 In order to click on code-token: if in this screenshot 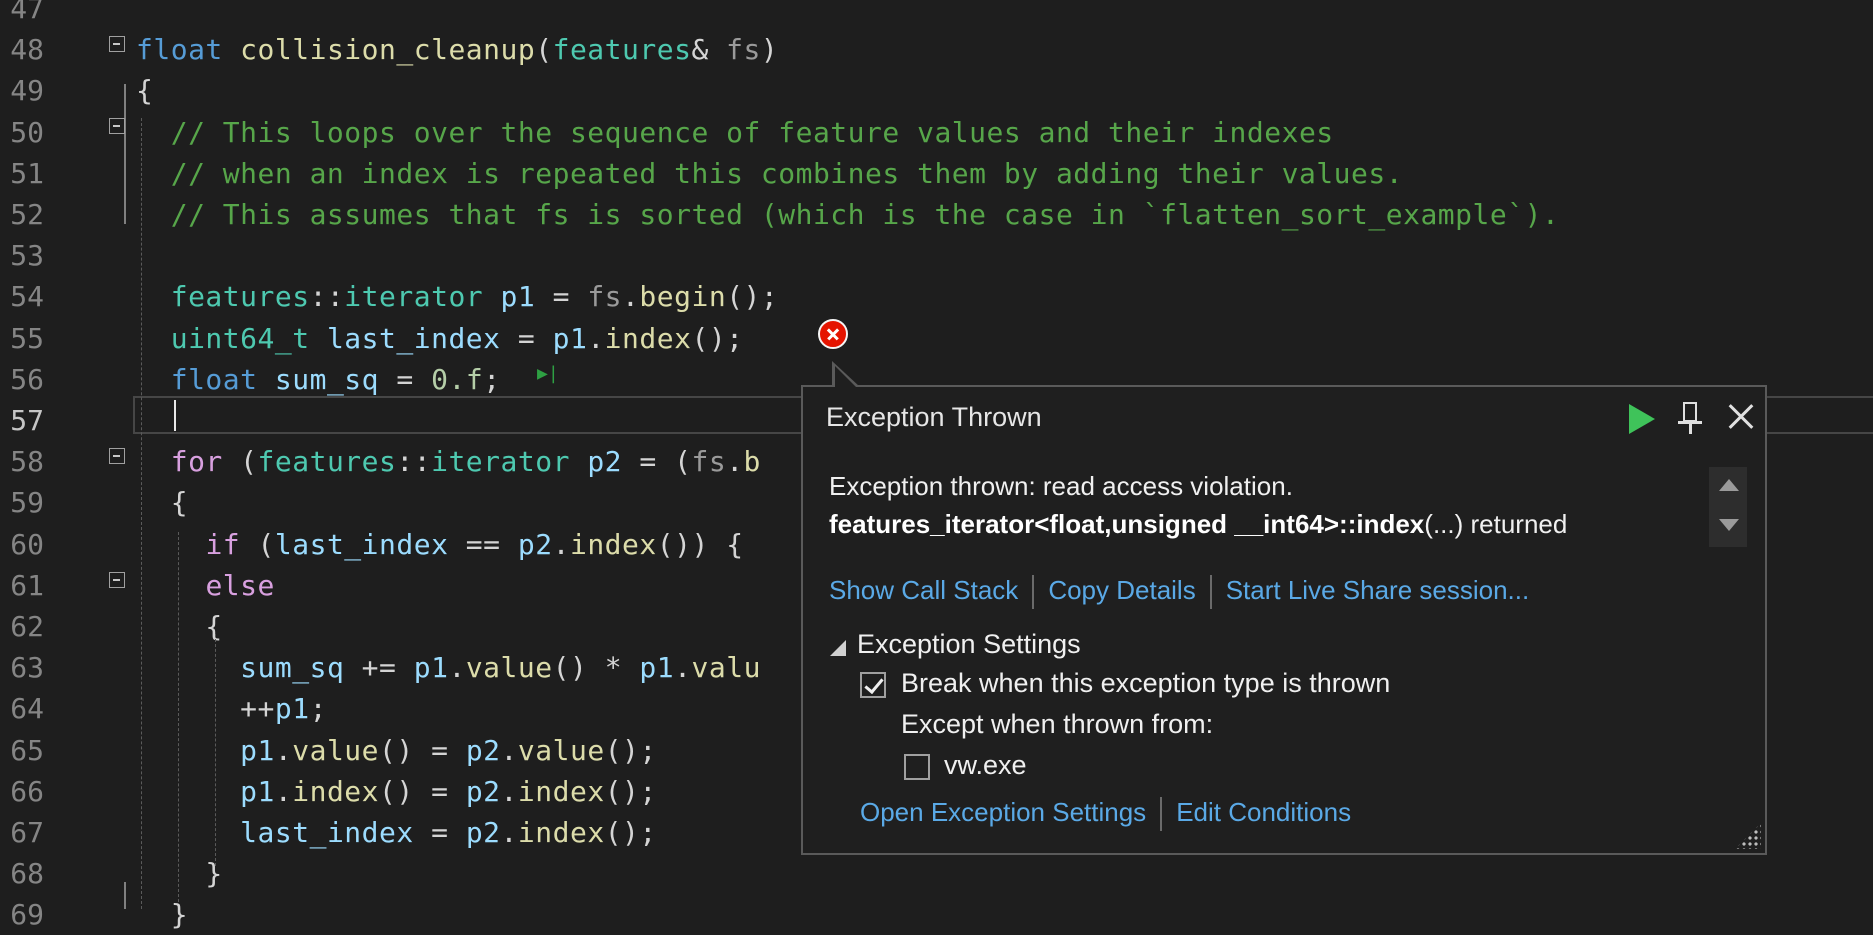, I will do `click(223, 544)`.